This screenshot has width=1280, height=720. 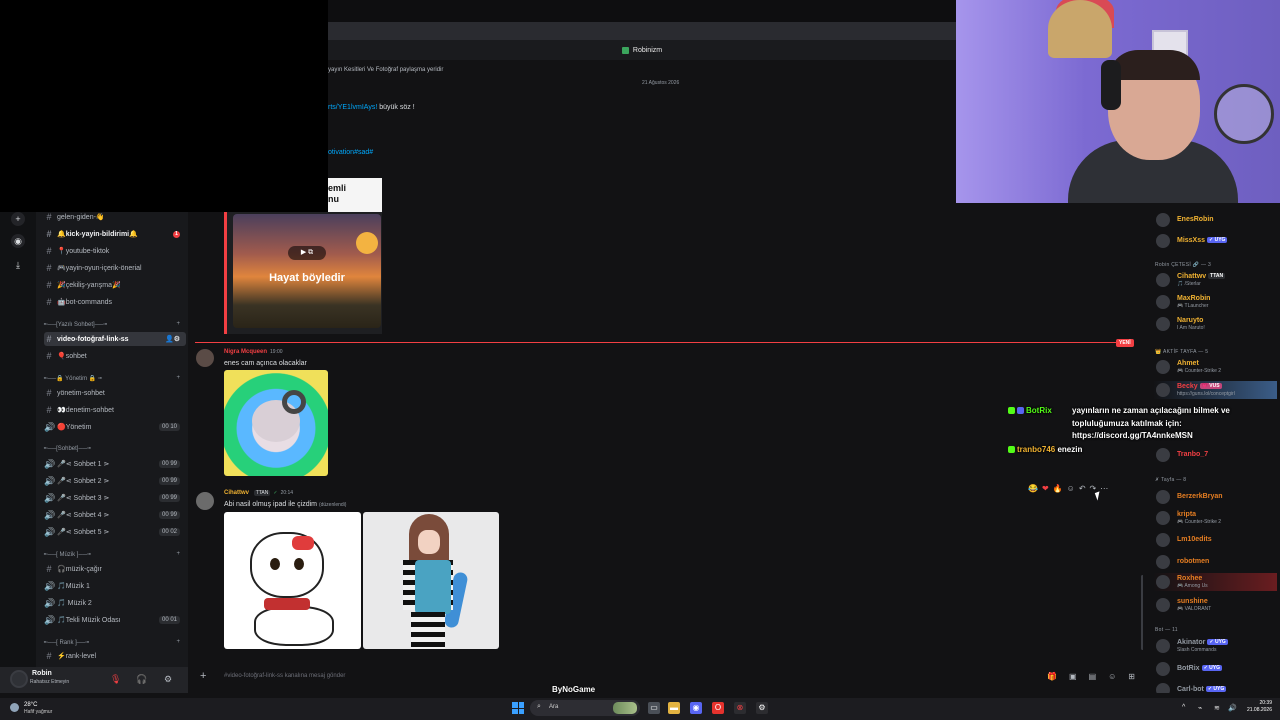 What do you see at coordinates (1073, 676) in the screenshot?
I see `gif-icon: ▣` at bounding box center [1073, 676].